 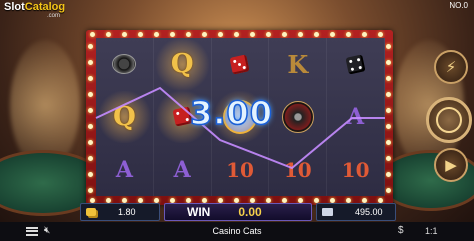 I want to click on reel-1: Q A, so click(x=125, y=117).